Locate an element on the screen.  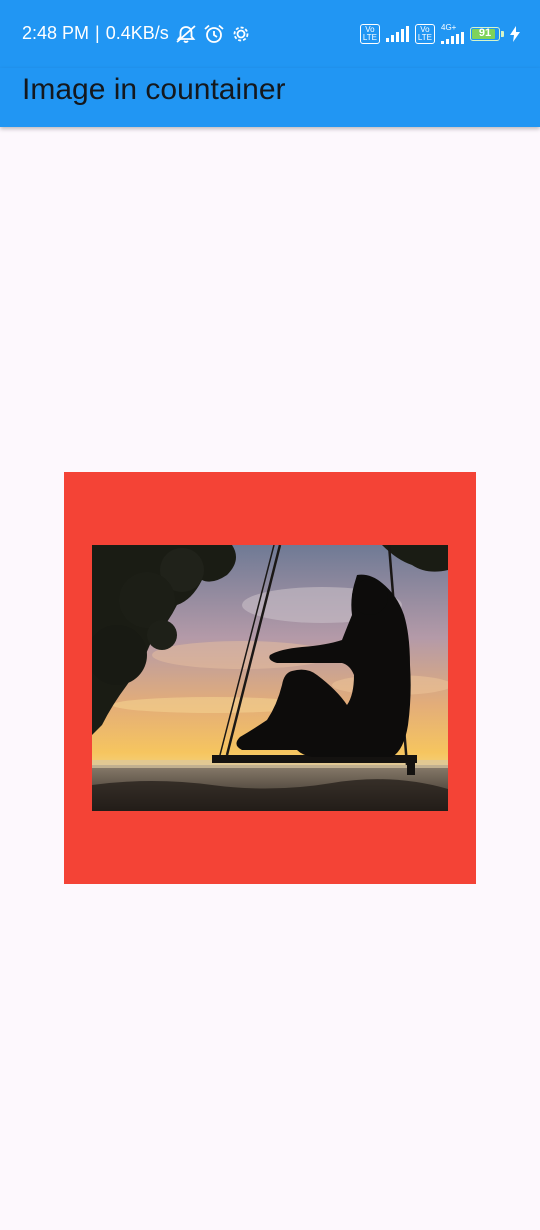
battery-icon: 91 is located at coordinates (487, 34).